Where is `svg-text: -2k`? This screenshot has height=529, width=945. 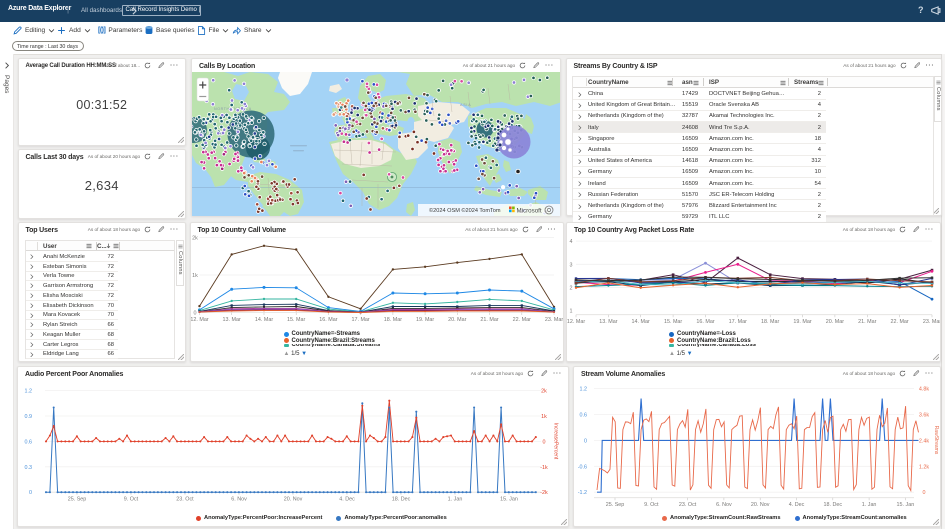 svg-text: -2k is located at coordinates (544, 493).